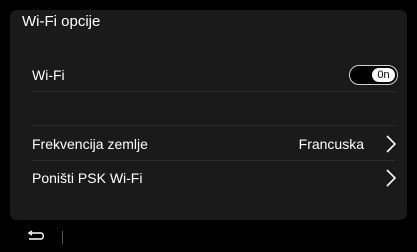 The image size is (417, 252). Describe the element at coordinates (62, 237) in the screenshot. I see `bar-divider` at that location.